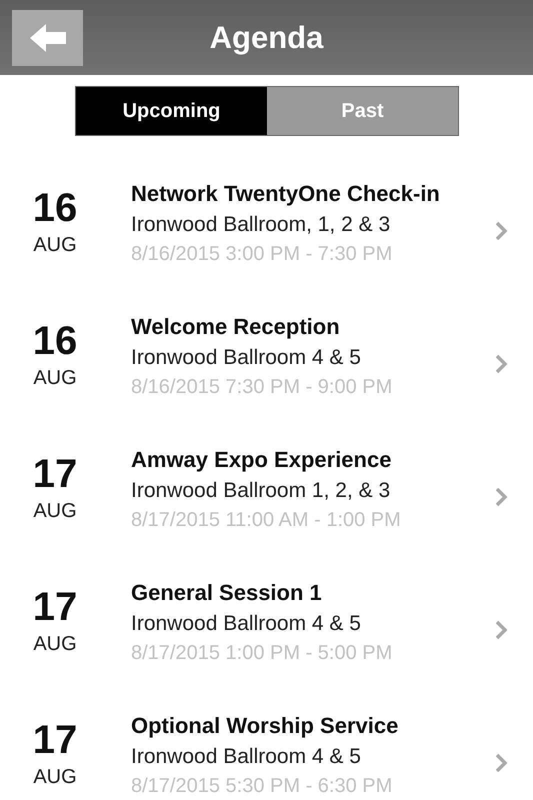 This screenshot has height=800, width=533. What do you see at coordinates (313, 327) in the screenshot?
I see `event-title: Welcome Reception` at bounding box center [313, 327].